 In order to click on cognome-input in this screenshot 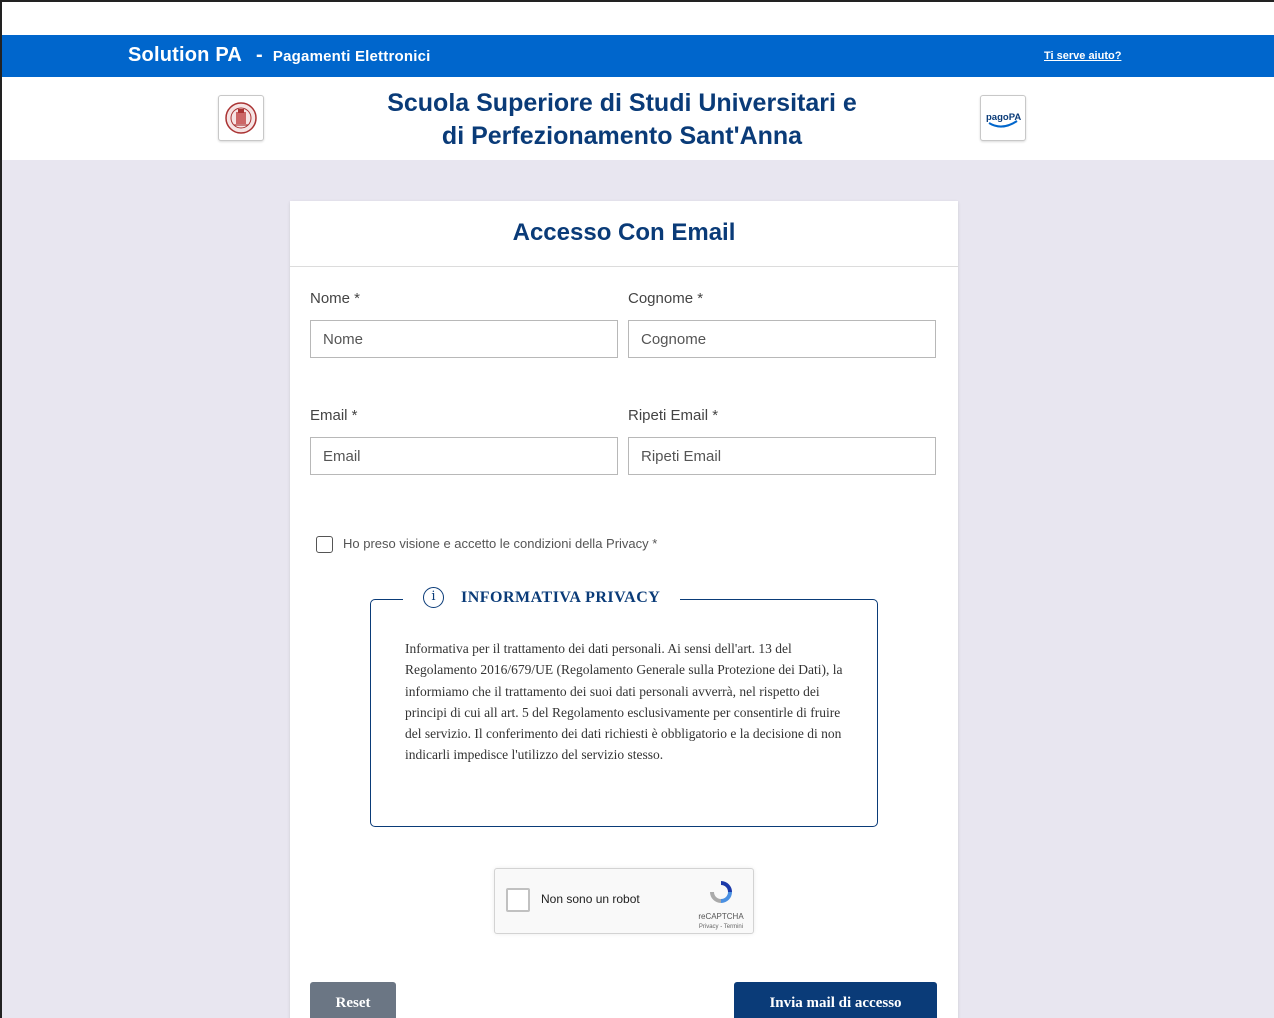, I will do `click(782, 339)`.